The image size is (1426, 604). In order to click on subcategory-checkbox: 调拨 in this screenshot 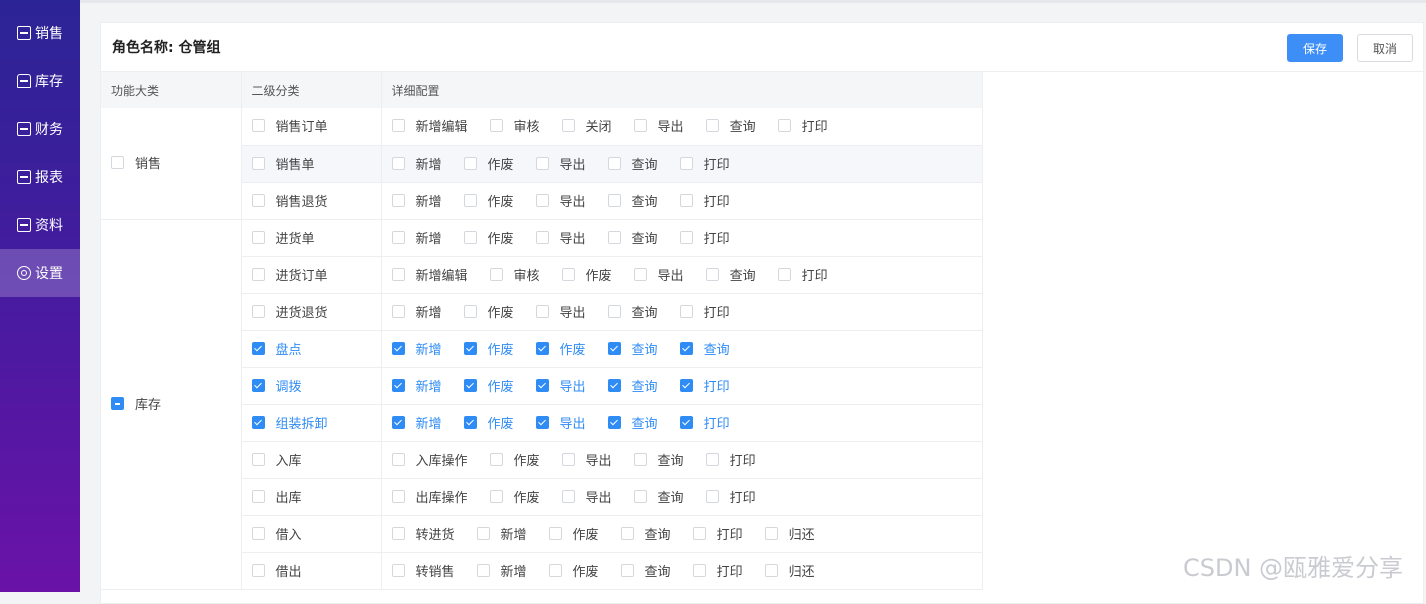, I will do `click(276, 385)`.